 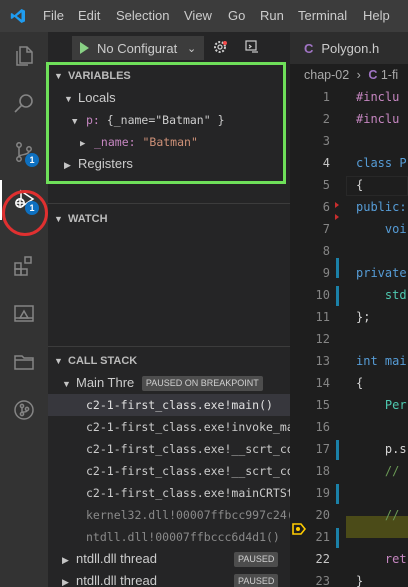 What do you see at coordinates (322, 427) in the screenshot?
I see `line-number: 16` at bounding box center [322, 427].